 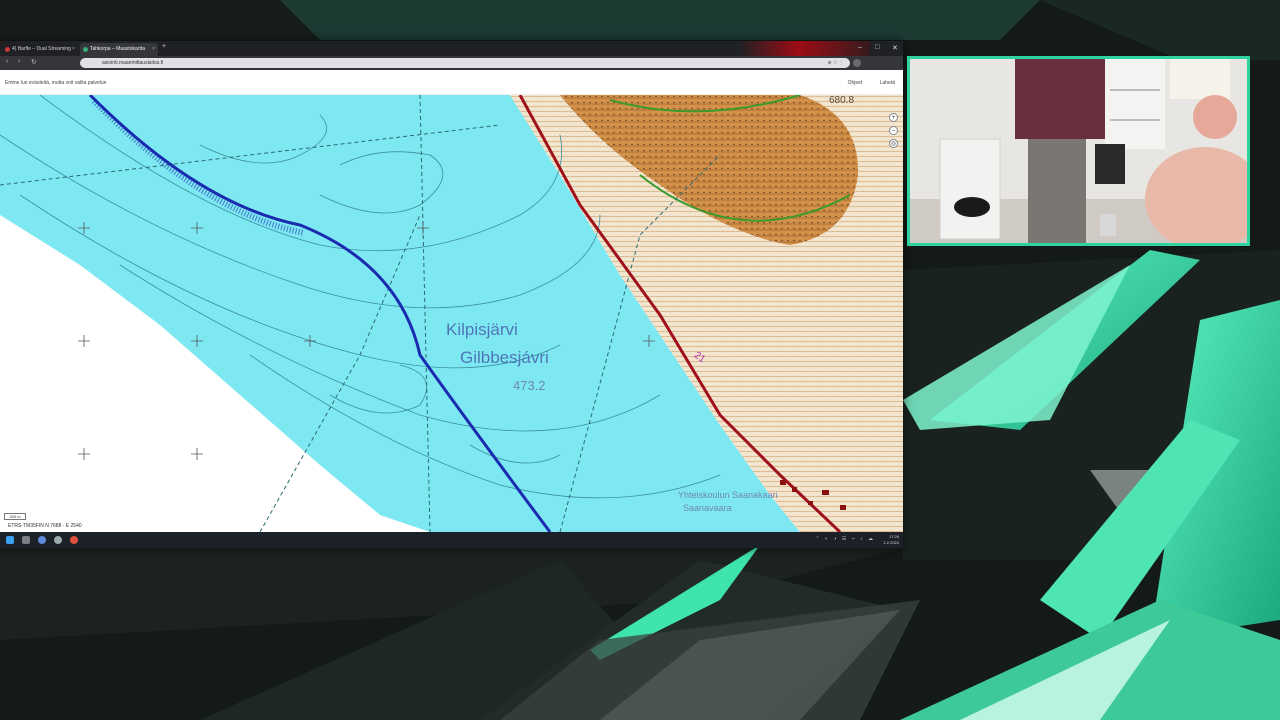 I want to click on url-text: asiointi.maanmittauslaitos.fi, so click(x=133, y=63).